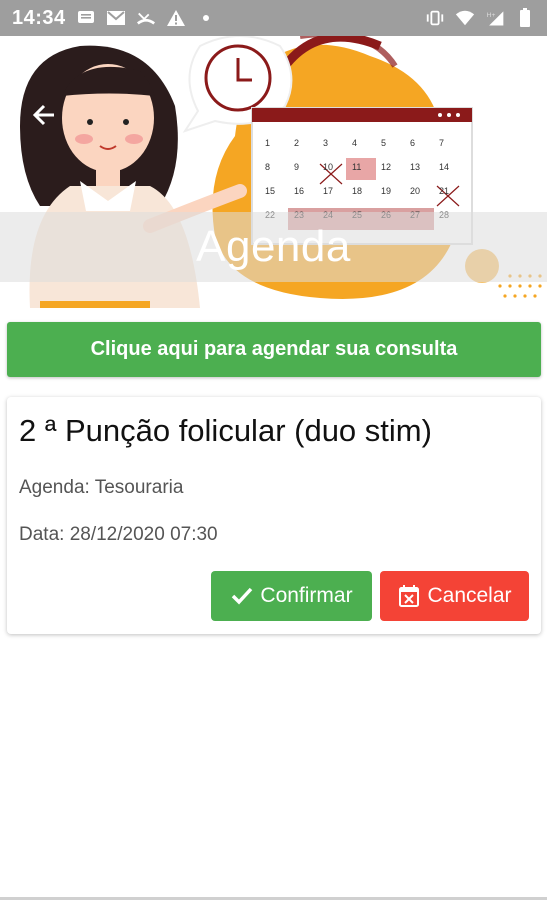 The image size is (547, 900). I want to click on calendar-day: 21, so click(444, 191).